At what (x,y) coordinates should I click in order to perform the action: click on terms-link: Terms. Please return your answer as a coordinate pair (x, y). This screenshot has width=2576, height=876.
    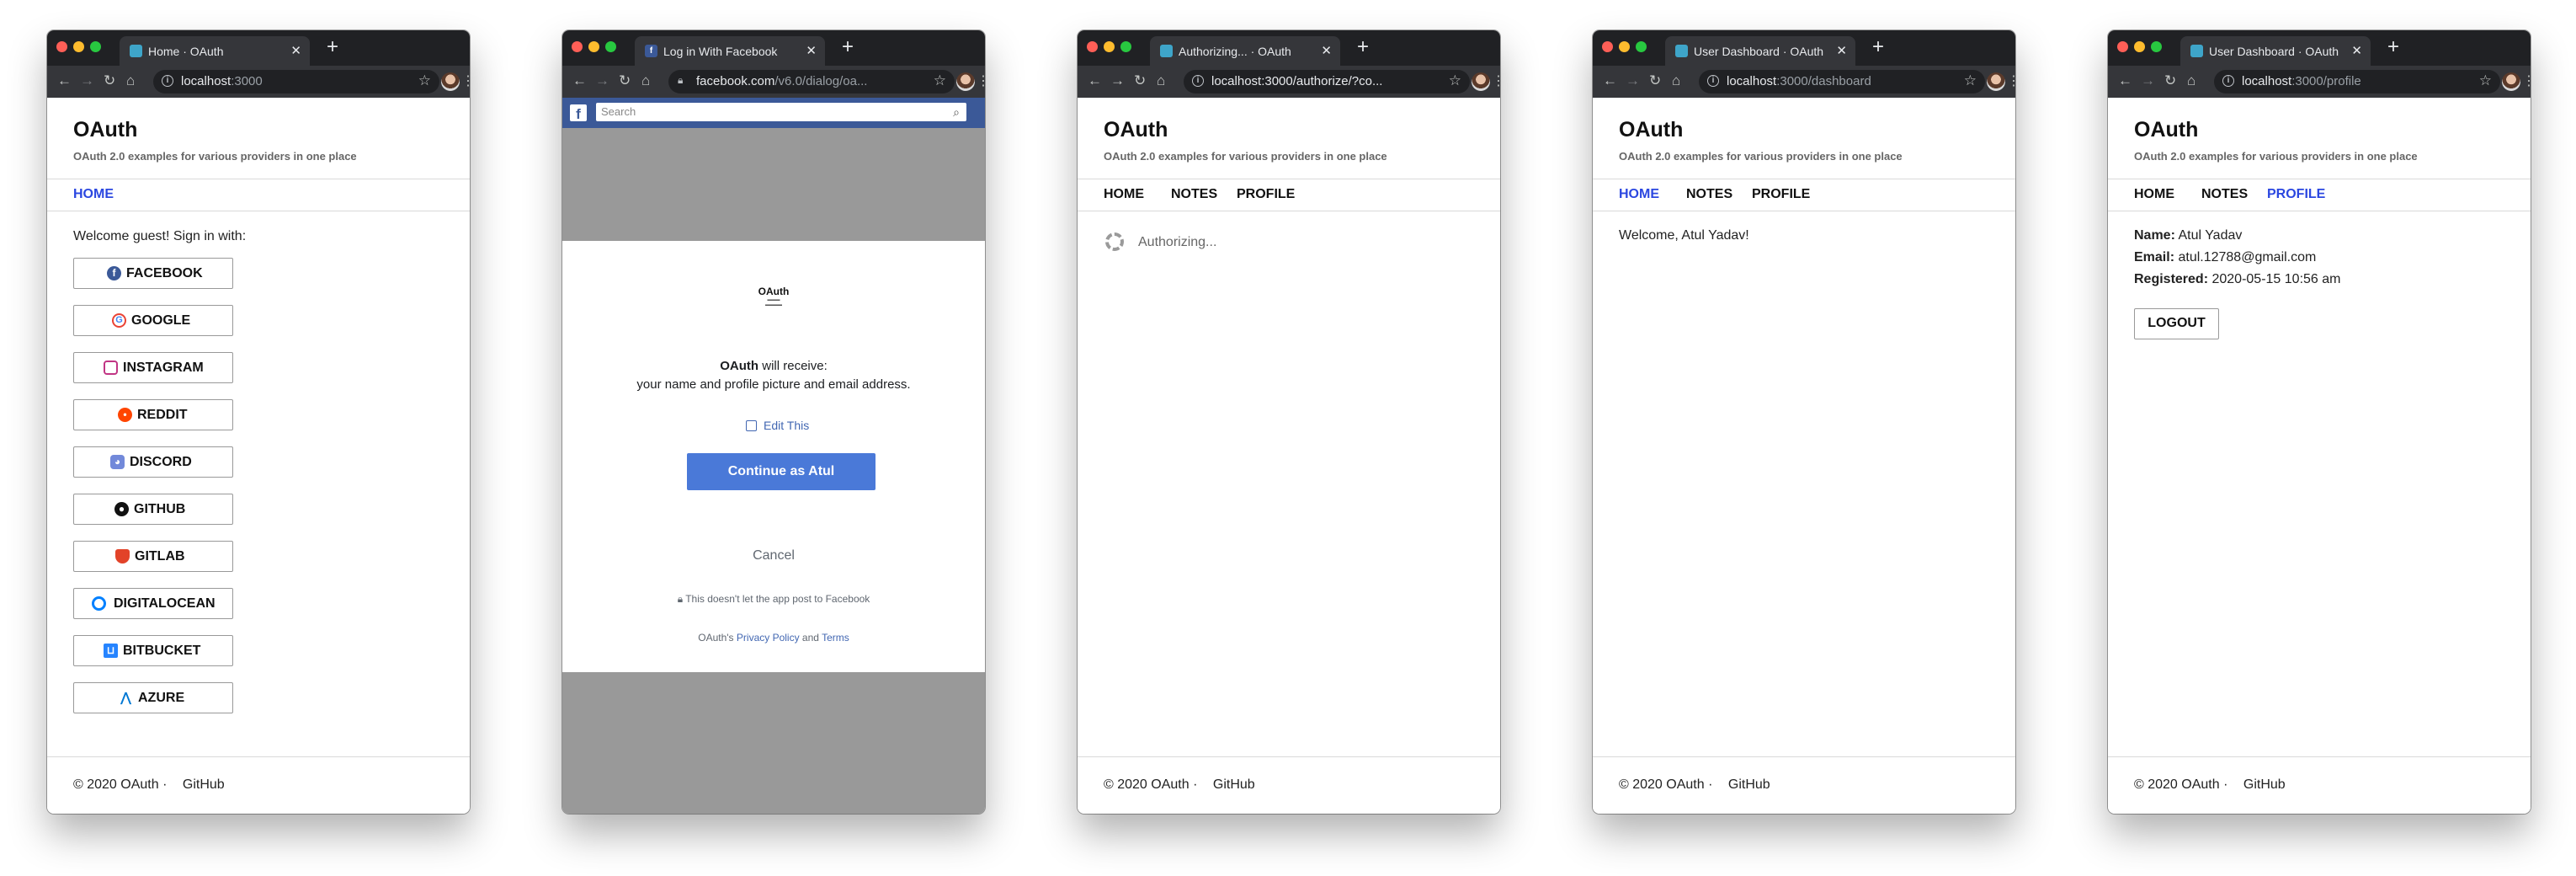
    Looking at the image, I should click on (836, 638).